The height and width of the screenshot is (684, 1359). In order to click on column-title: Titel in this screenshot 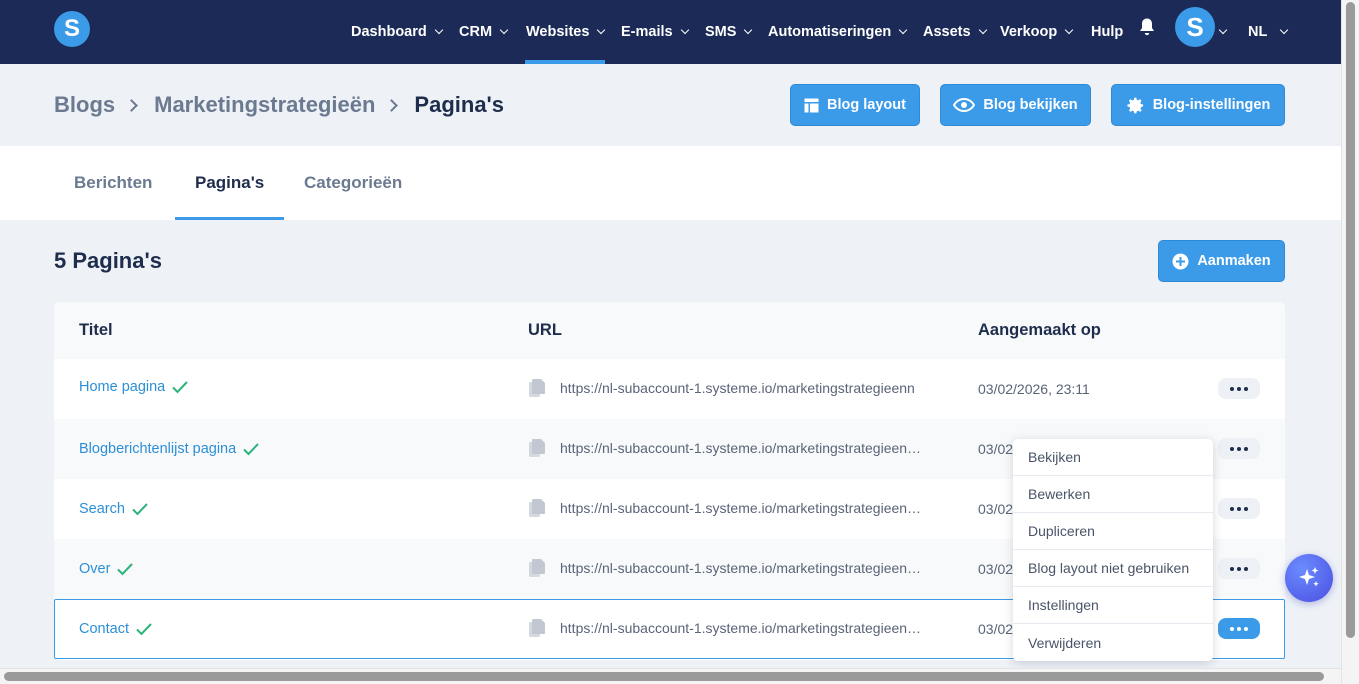, I will do `click(96, 330)`.